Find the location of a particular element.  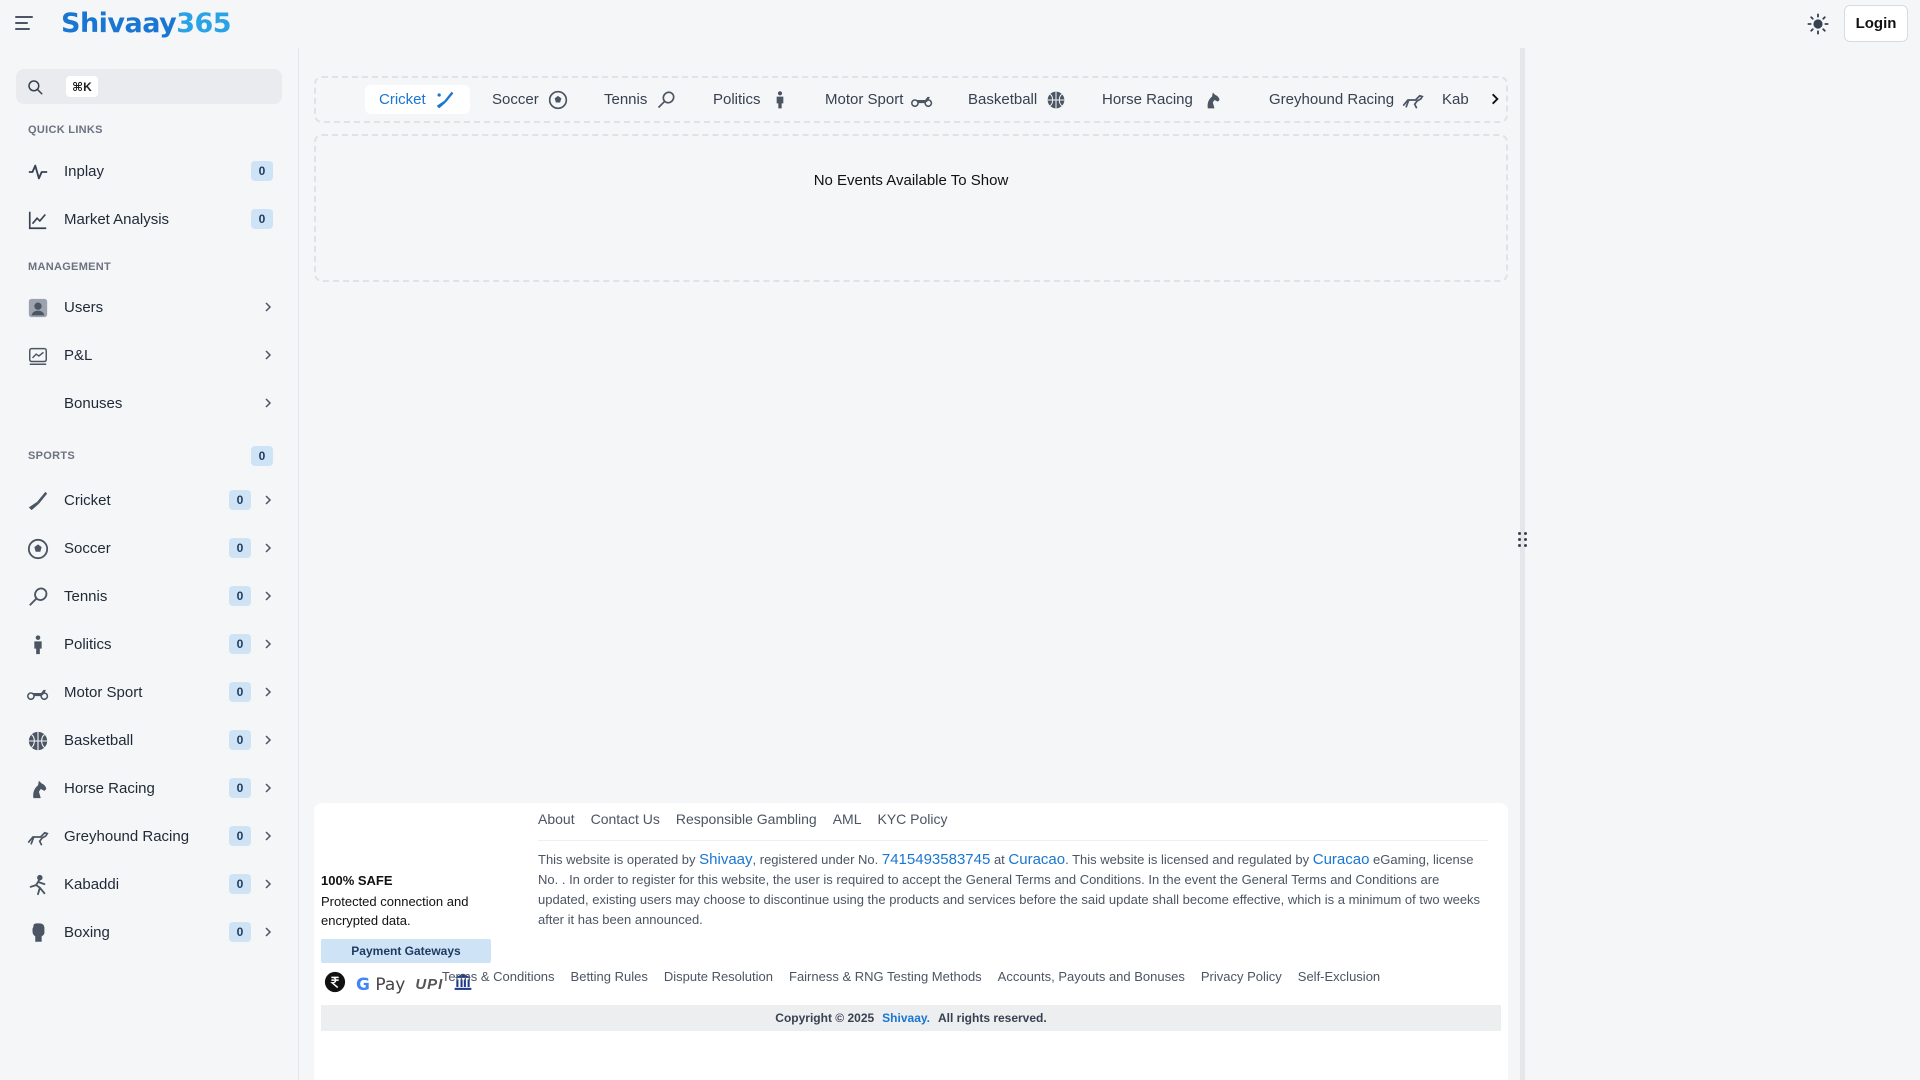

drag-handle-icon is located at coordinates (1522, 540).